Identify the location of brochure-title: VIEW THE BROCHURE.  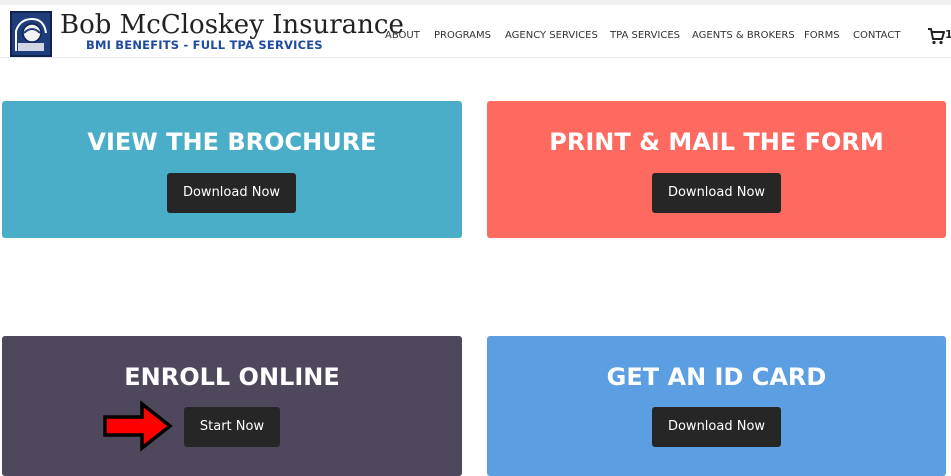
(232, 142).